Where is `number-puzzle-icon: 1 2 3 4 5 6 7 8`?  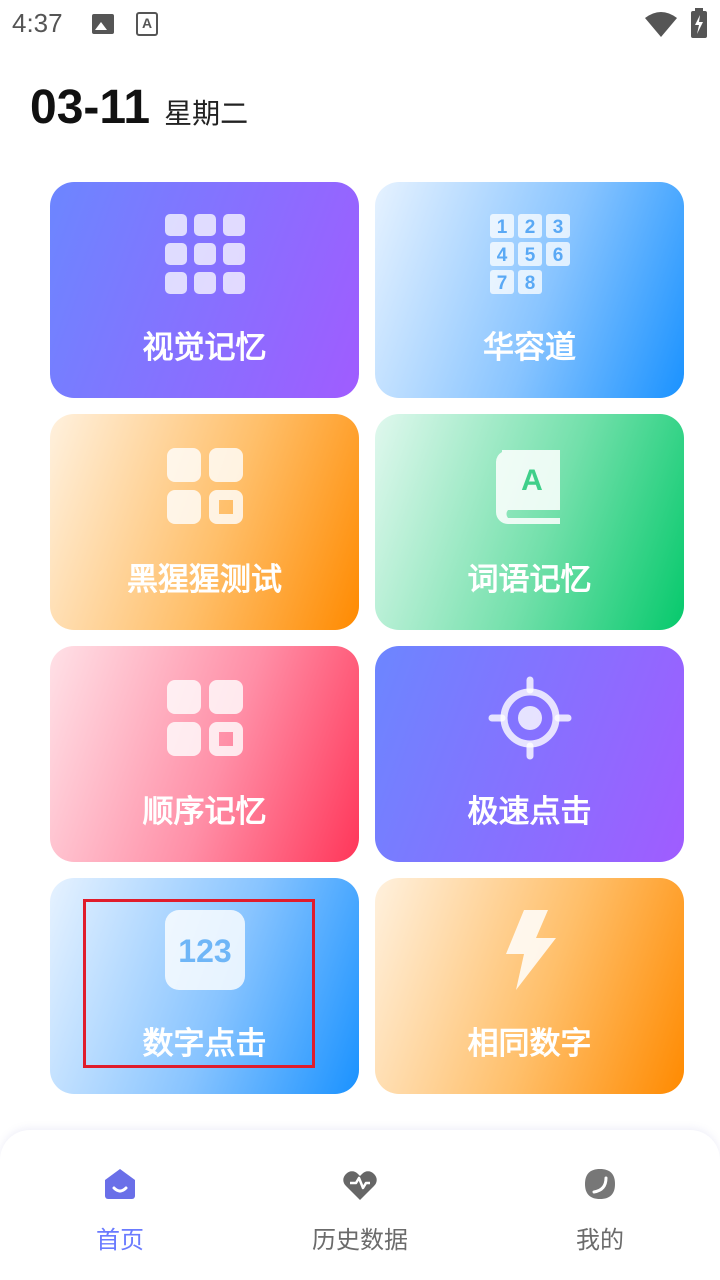 number-puzzle-icon: 1 2 3 4 5 6 7 8 is located at coordinates (529, 254).